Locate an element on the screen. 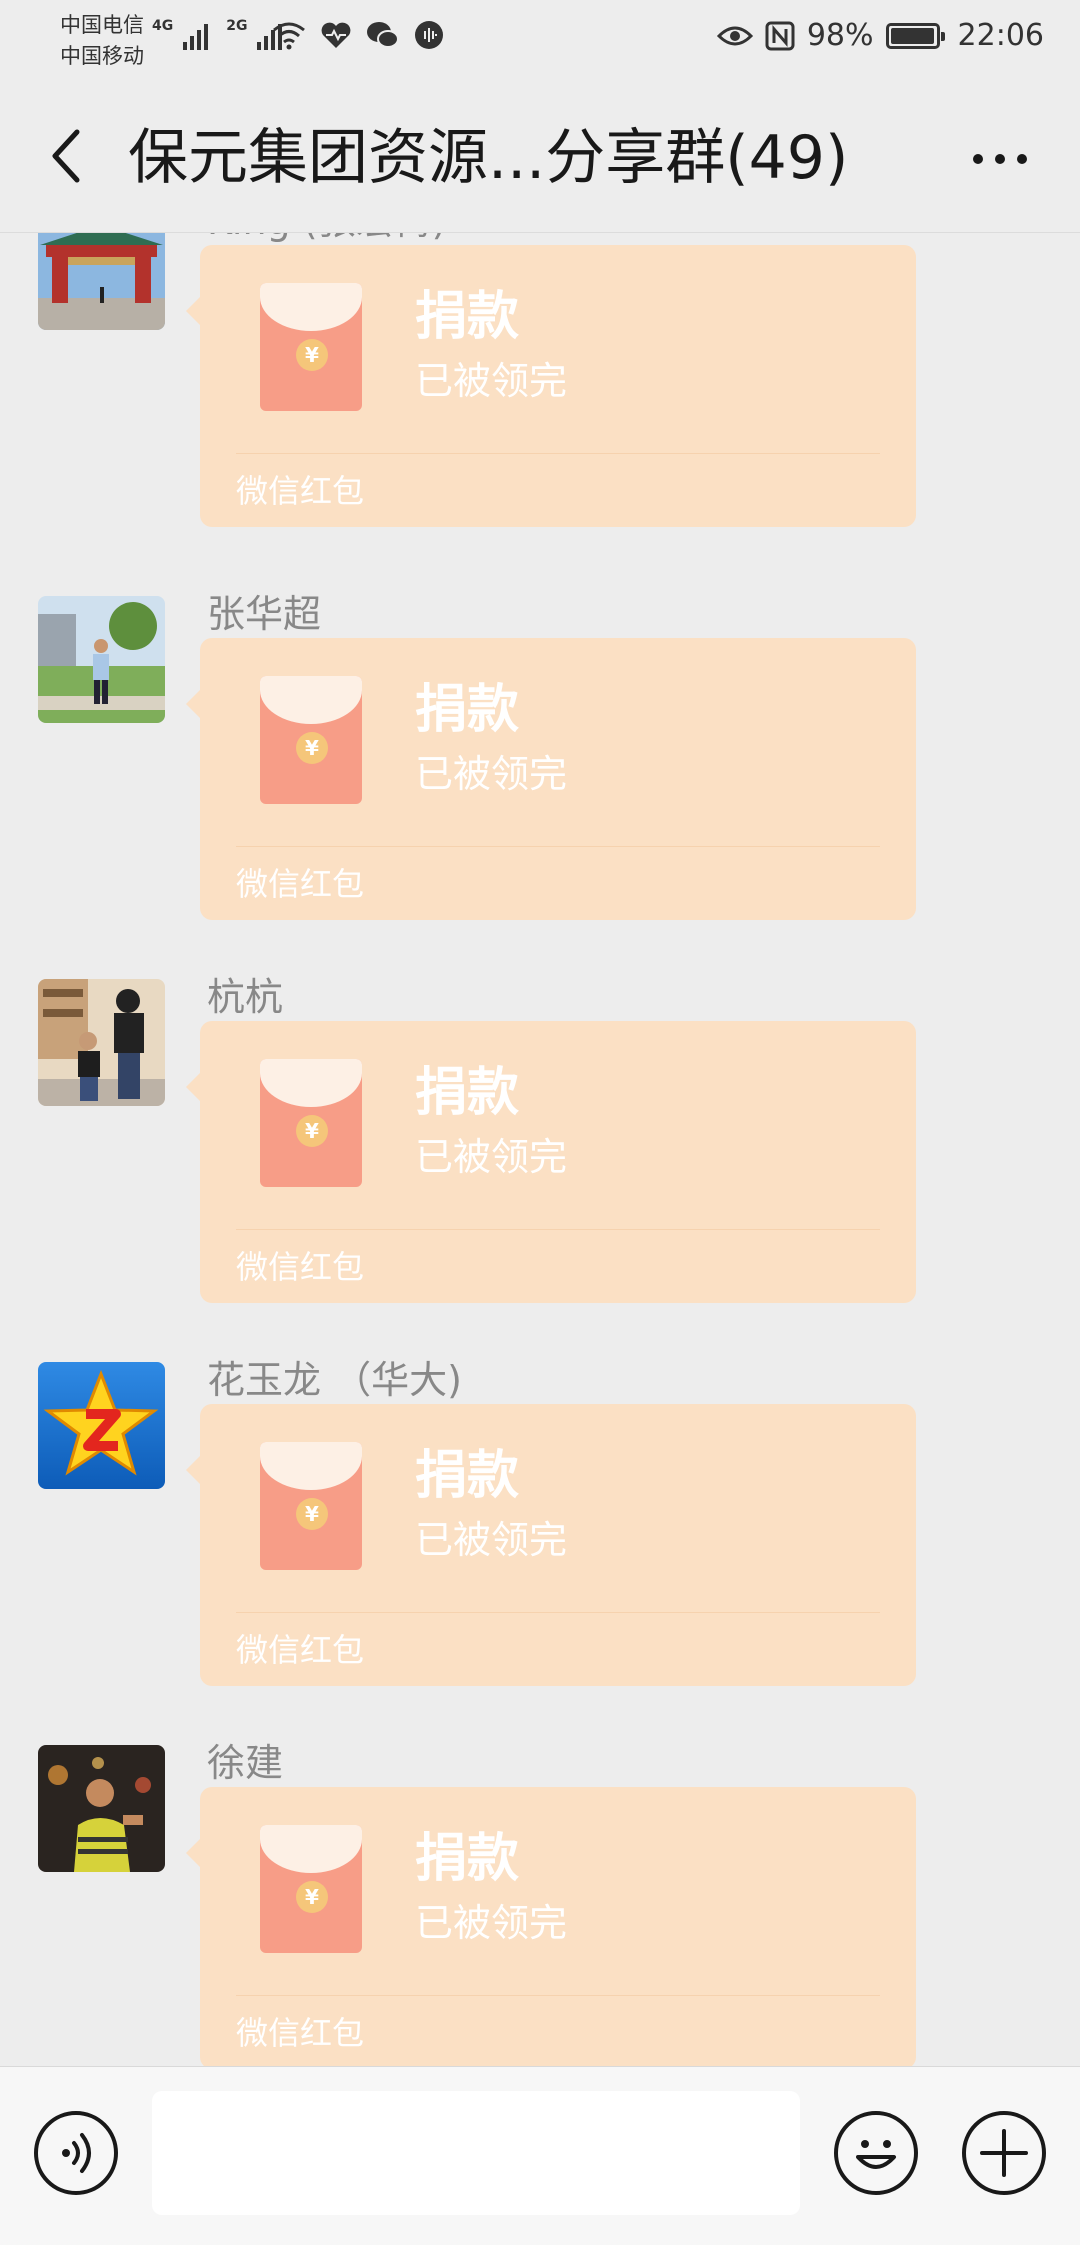 The image size is (1080, 2245). carrier-1: 中国电信 is located at coordinates (102, 25).